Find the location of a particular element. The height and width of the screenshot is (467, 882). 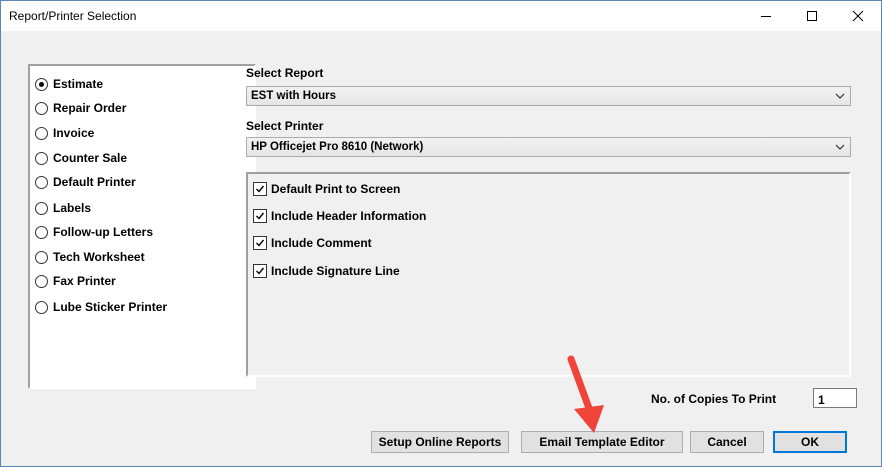

radio-label: Tech Worksheet is located at coordinates (99, 257).